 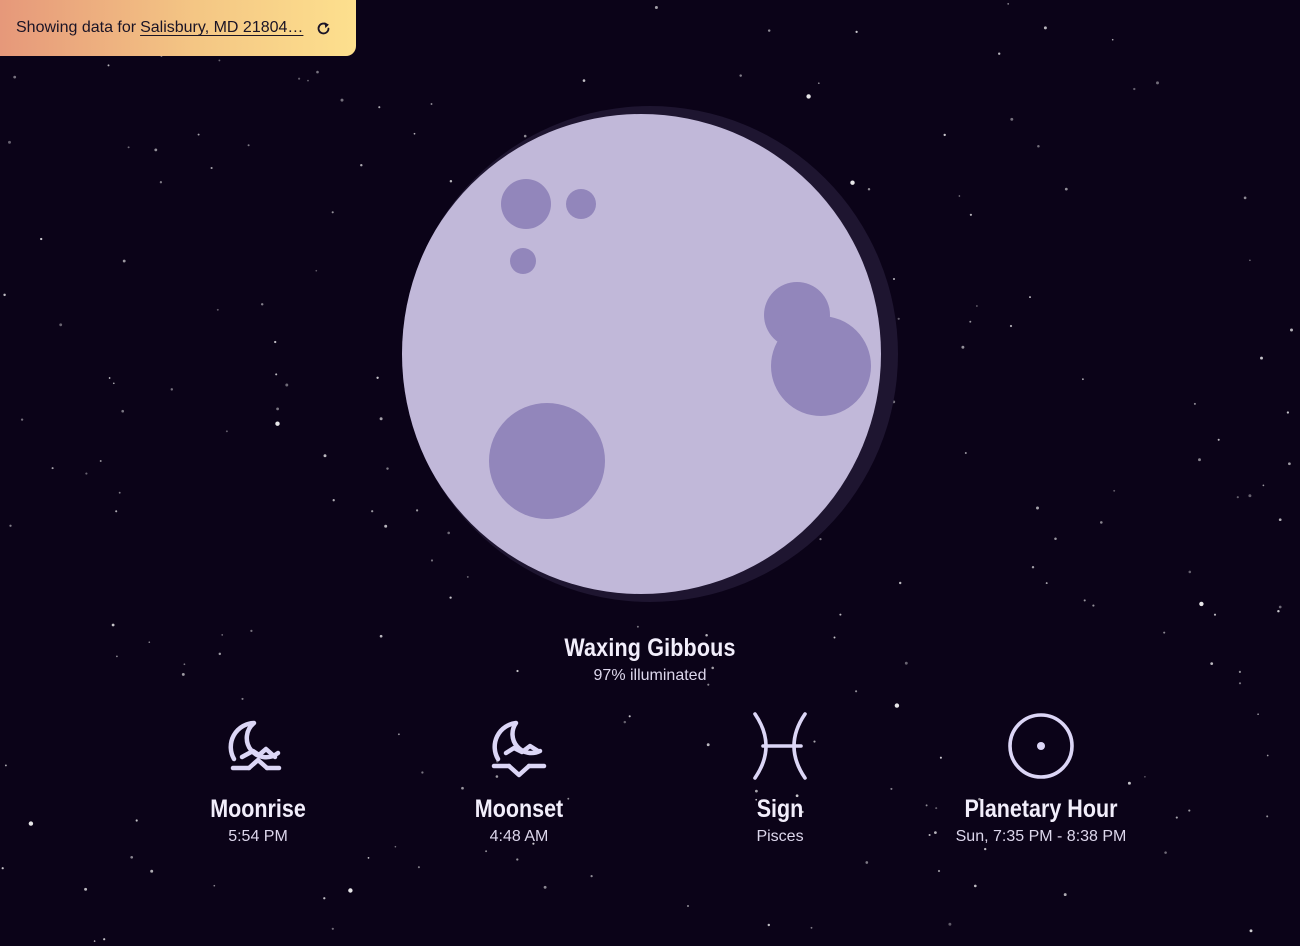 I want to click on stat-moonrise: Moonrise 5:54 PM, so click(x=258, y=778).